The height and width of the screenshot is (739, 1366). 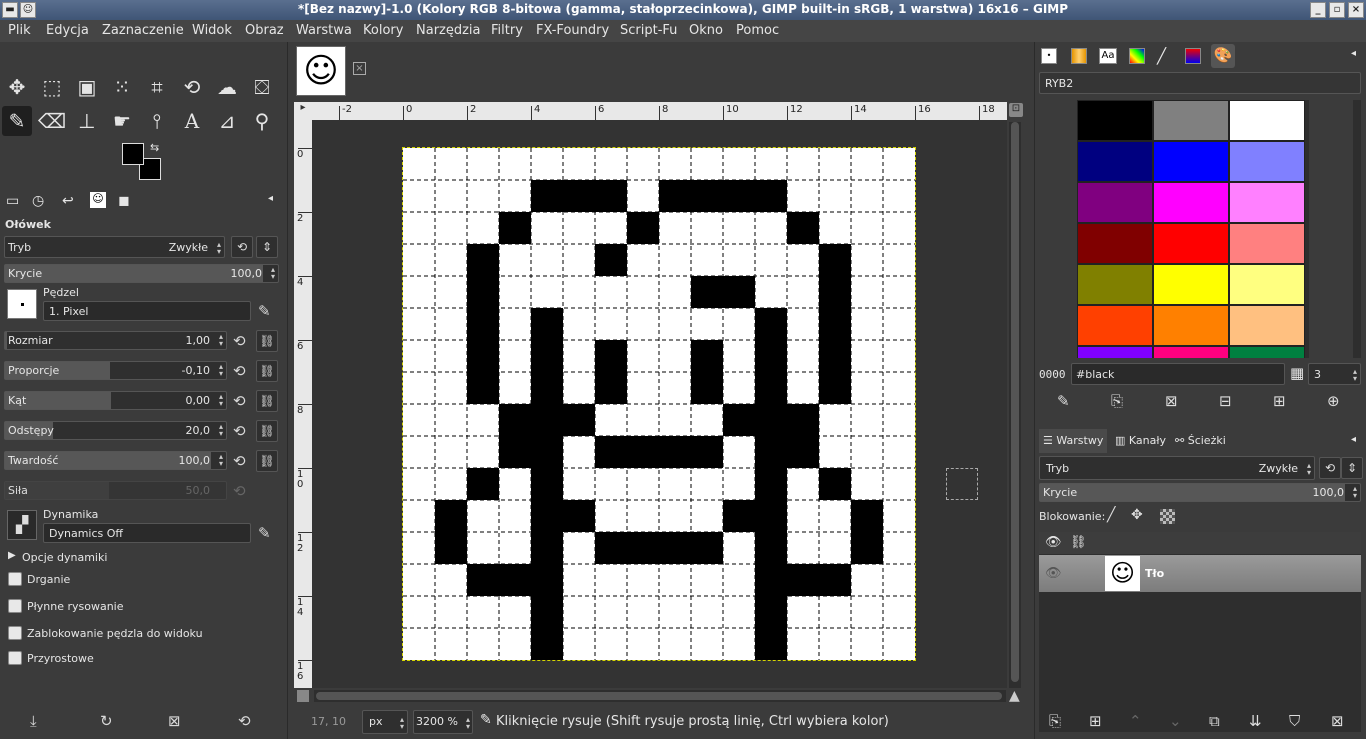 I want to click on rect-select-tool-icon: ⬚, so click(x=52, y=87).